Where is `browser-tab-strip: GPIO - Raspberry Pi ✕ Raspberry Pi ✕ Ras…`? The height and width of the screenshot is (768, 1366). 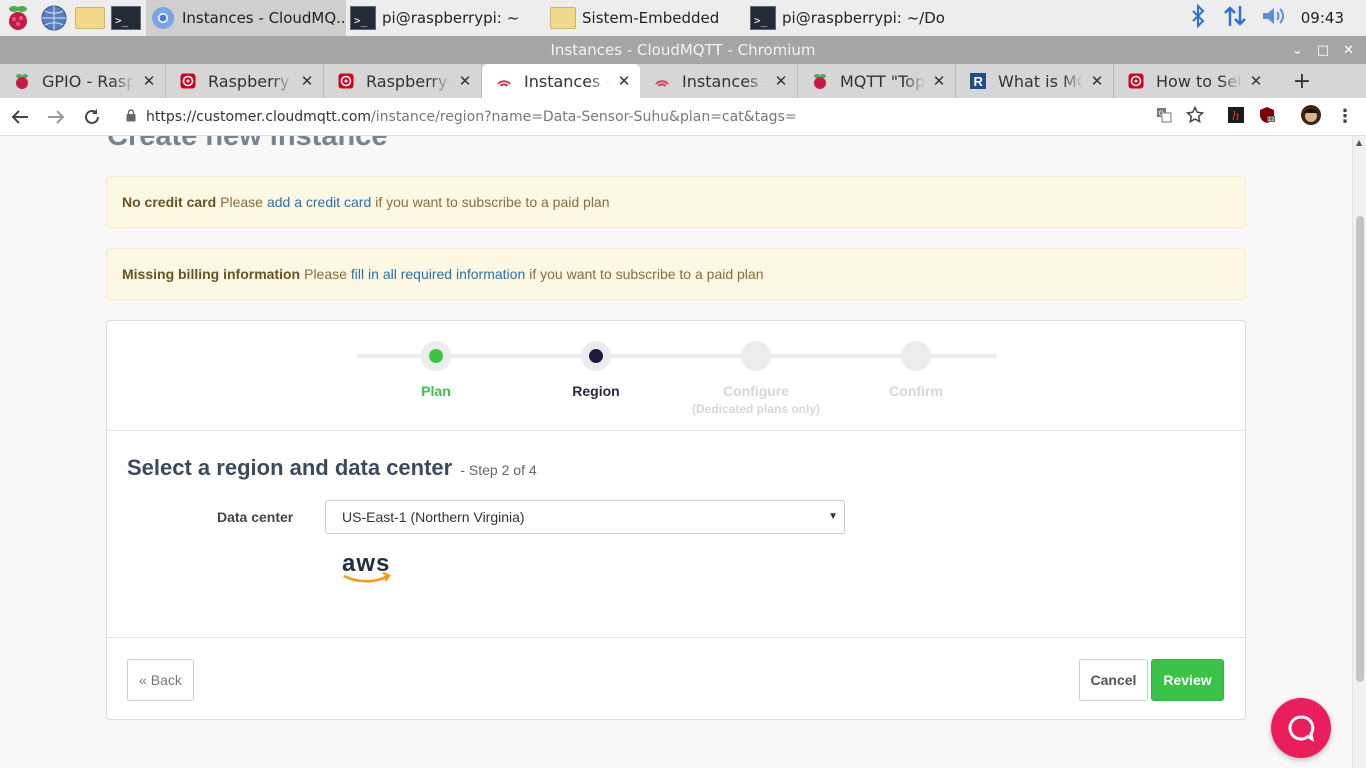 browser-tab-strip: GPIO - Raspberry Pi ✕ Raspberry Pi ✕ Ras… is located at coordinates (683, 81).